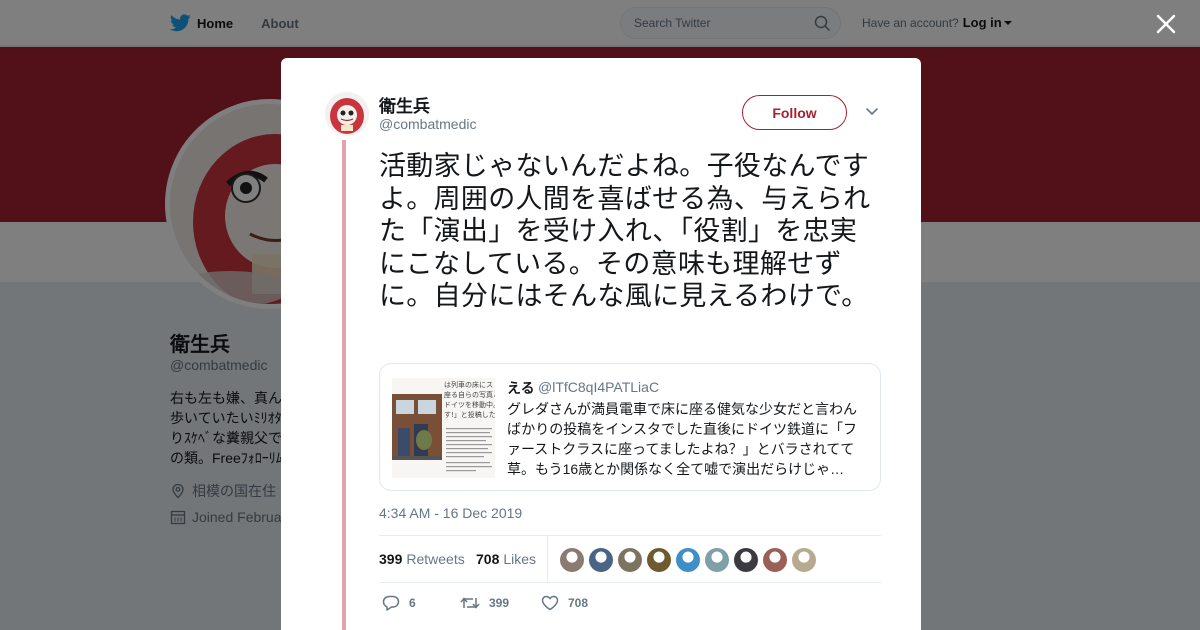 The image size is (1200, 630). What do you see at coordinates (412, 603) in the screenshot?
I see `reply-count: 6` at bounding box center [412, 603].